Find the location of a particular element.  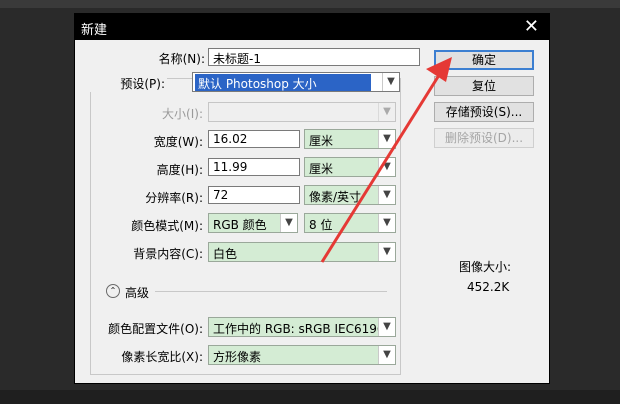

bit-depth-value: 8 位 is located at coordinates (321, 225).